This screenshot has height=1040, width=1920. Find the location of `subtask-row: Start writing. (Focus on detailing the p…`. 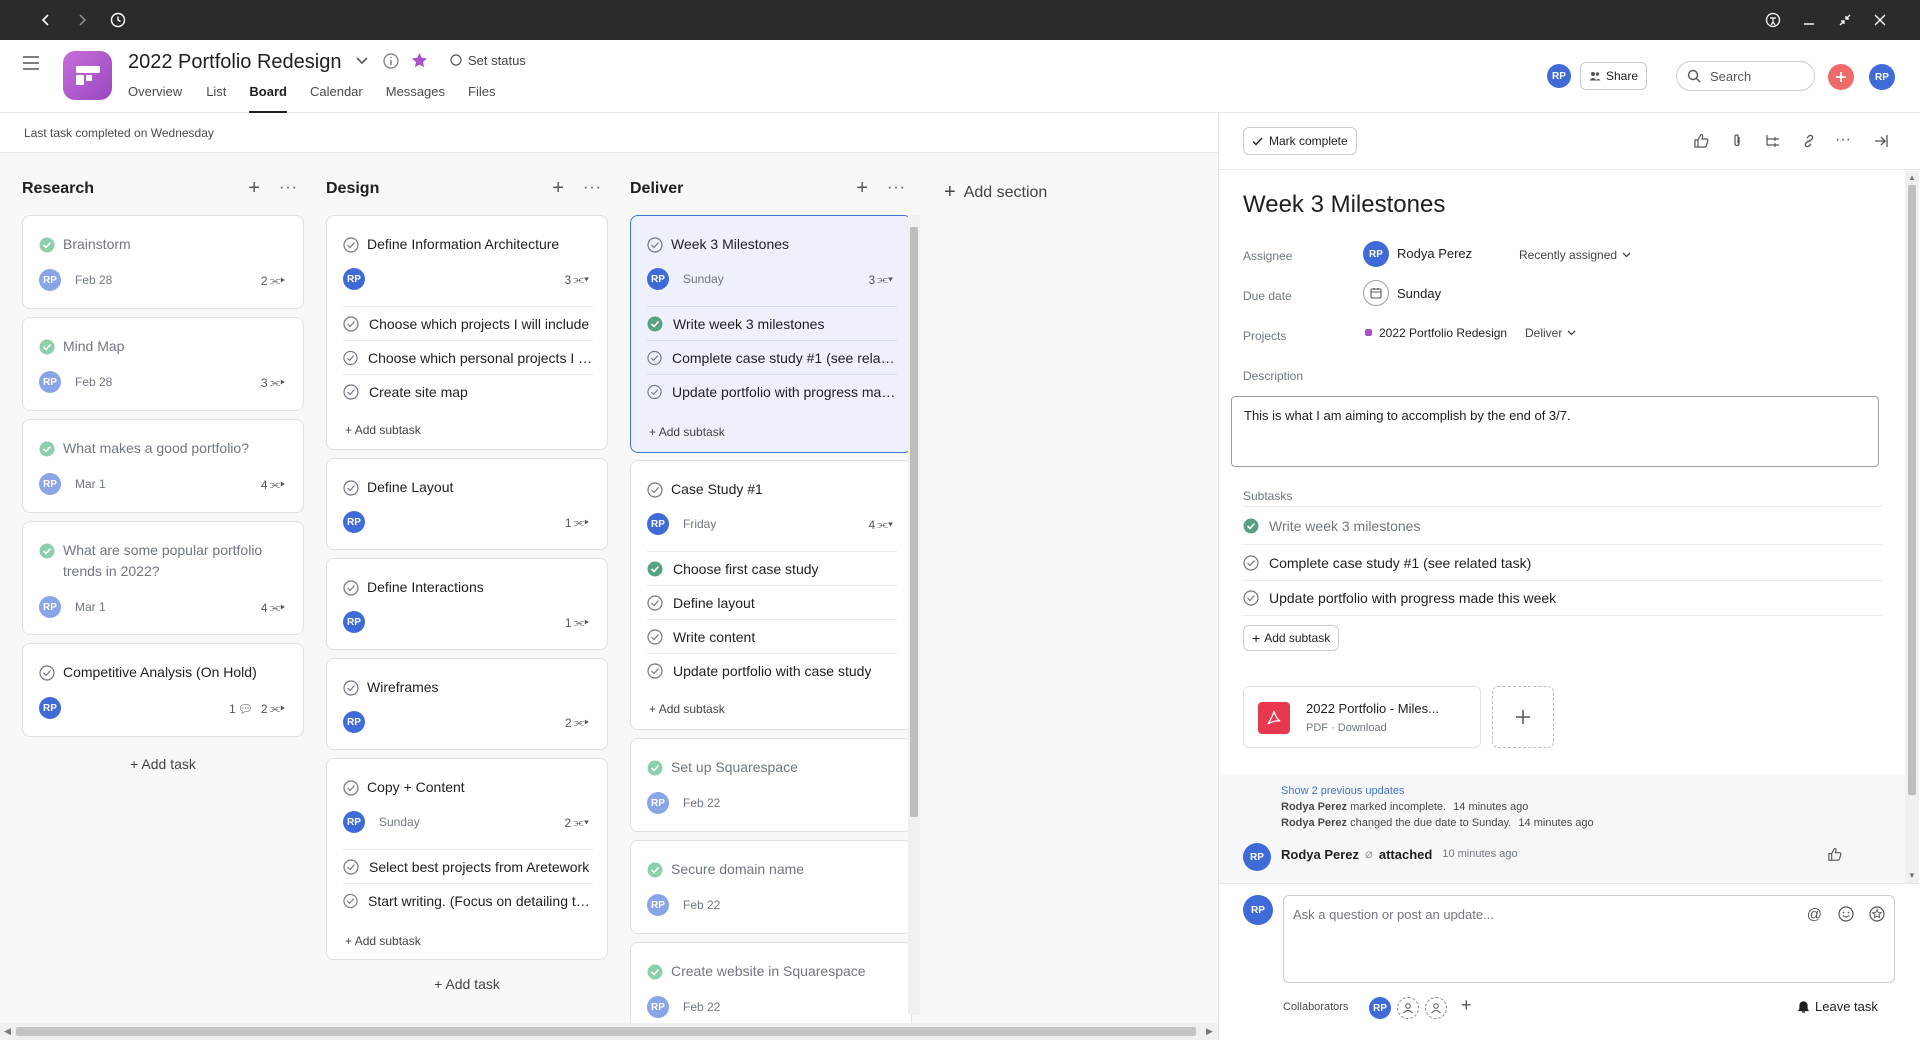

subtask-row: Start writing. (Focus on detailing the p… is located at coordinates (468, 900).